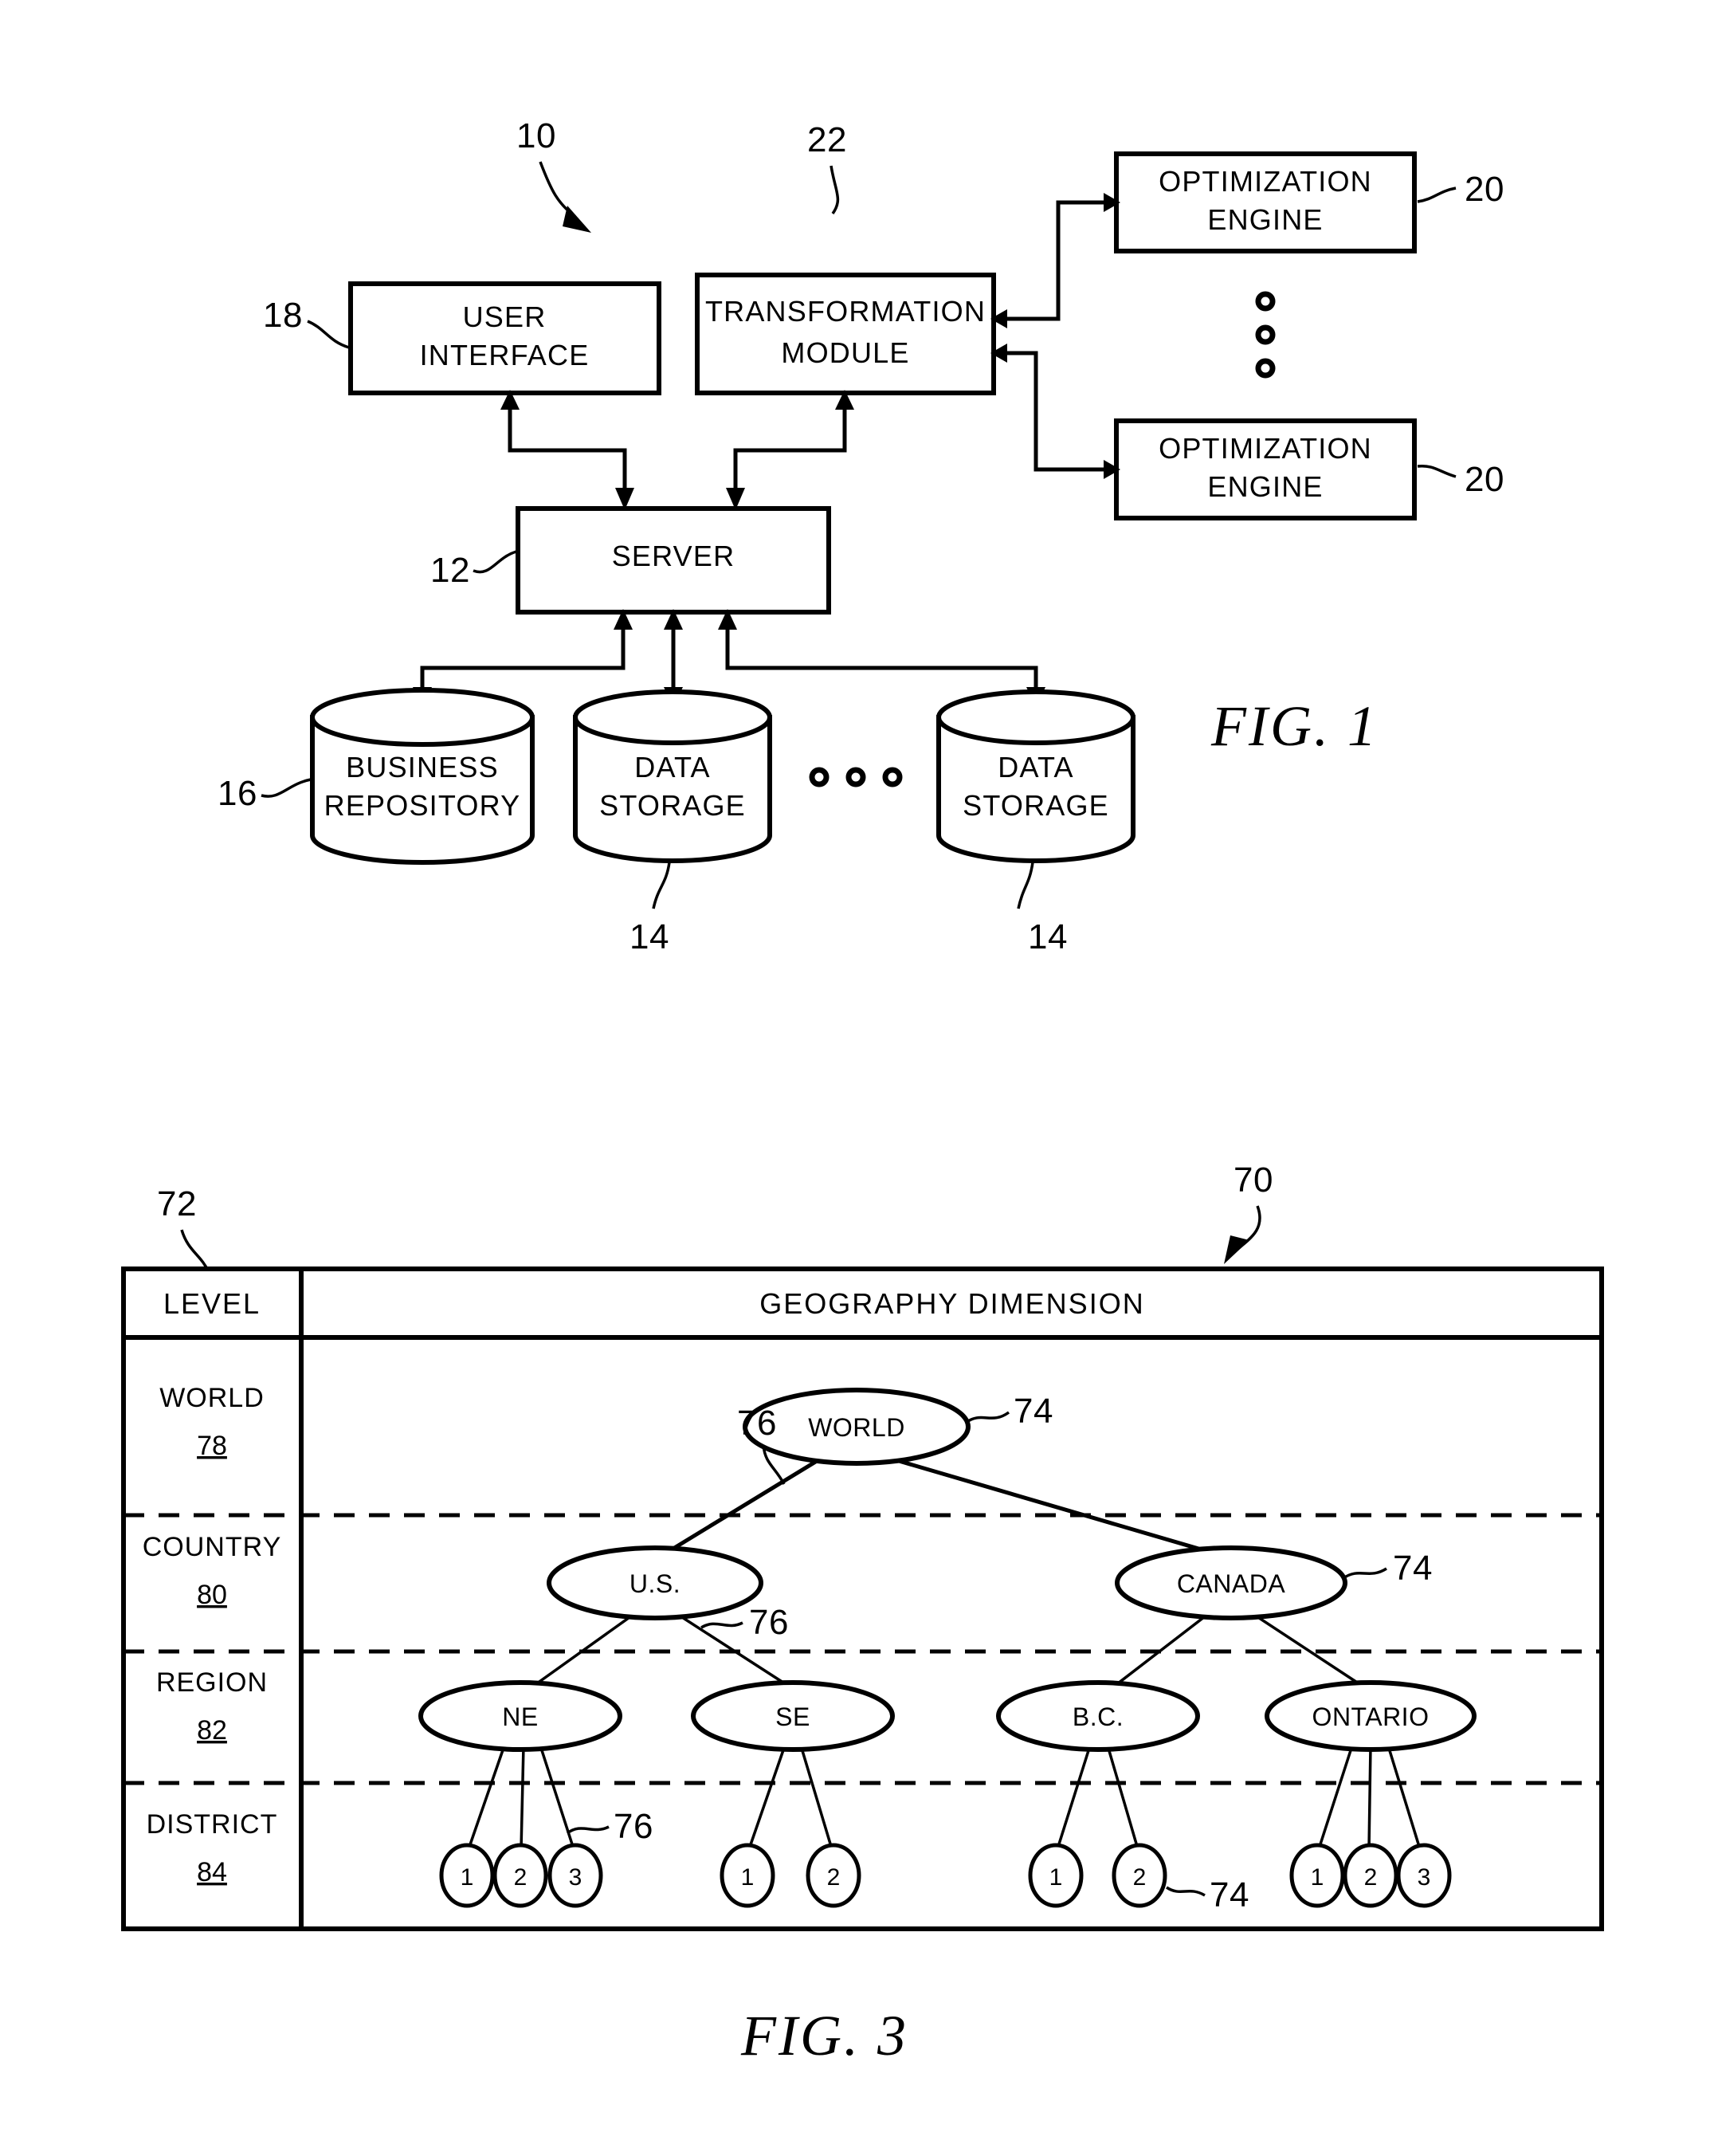  I want to click on tree-leaf-ontario-3-label: 3, so click(1425, 1877).